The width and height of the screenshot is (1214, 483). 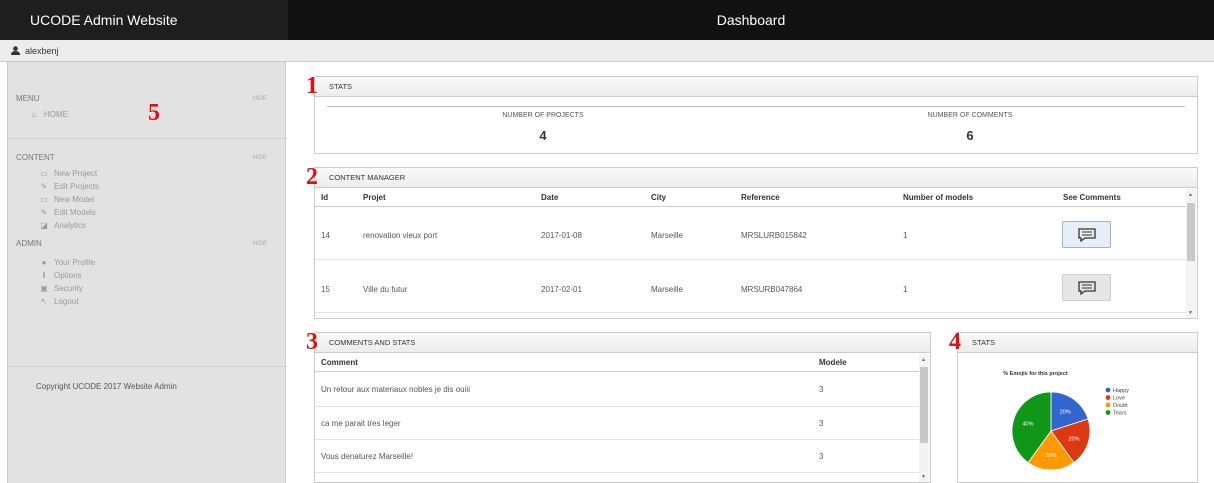 I want to click on logout-icon: ↖, so click(x=44, y=301).